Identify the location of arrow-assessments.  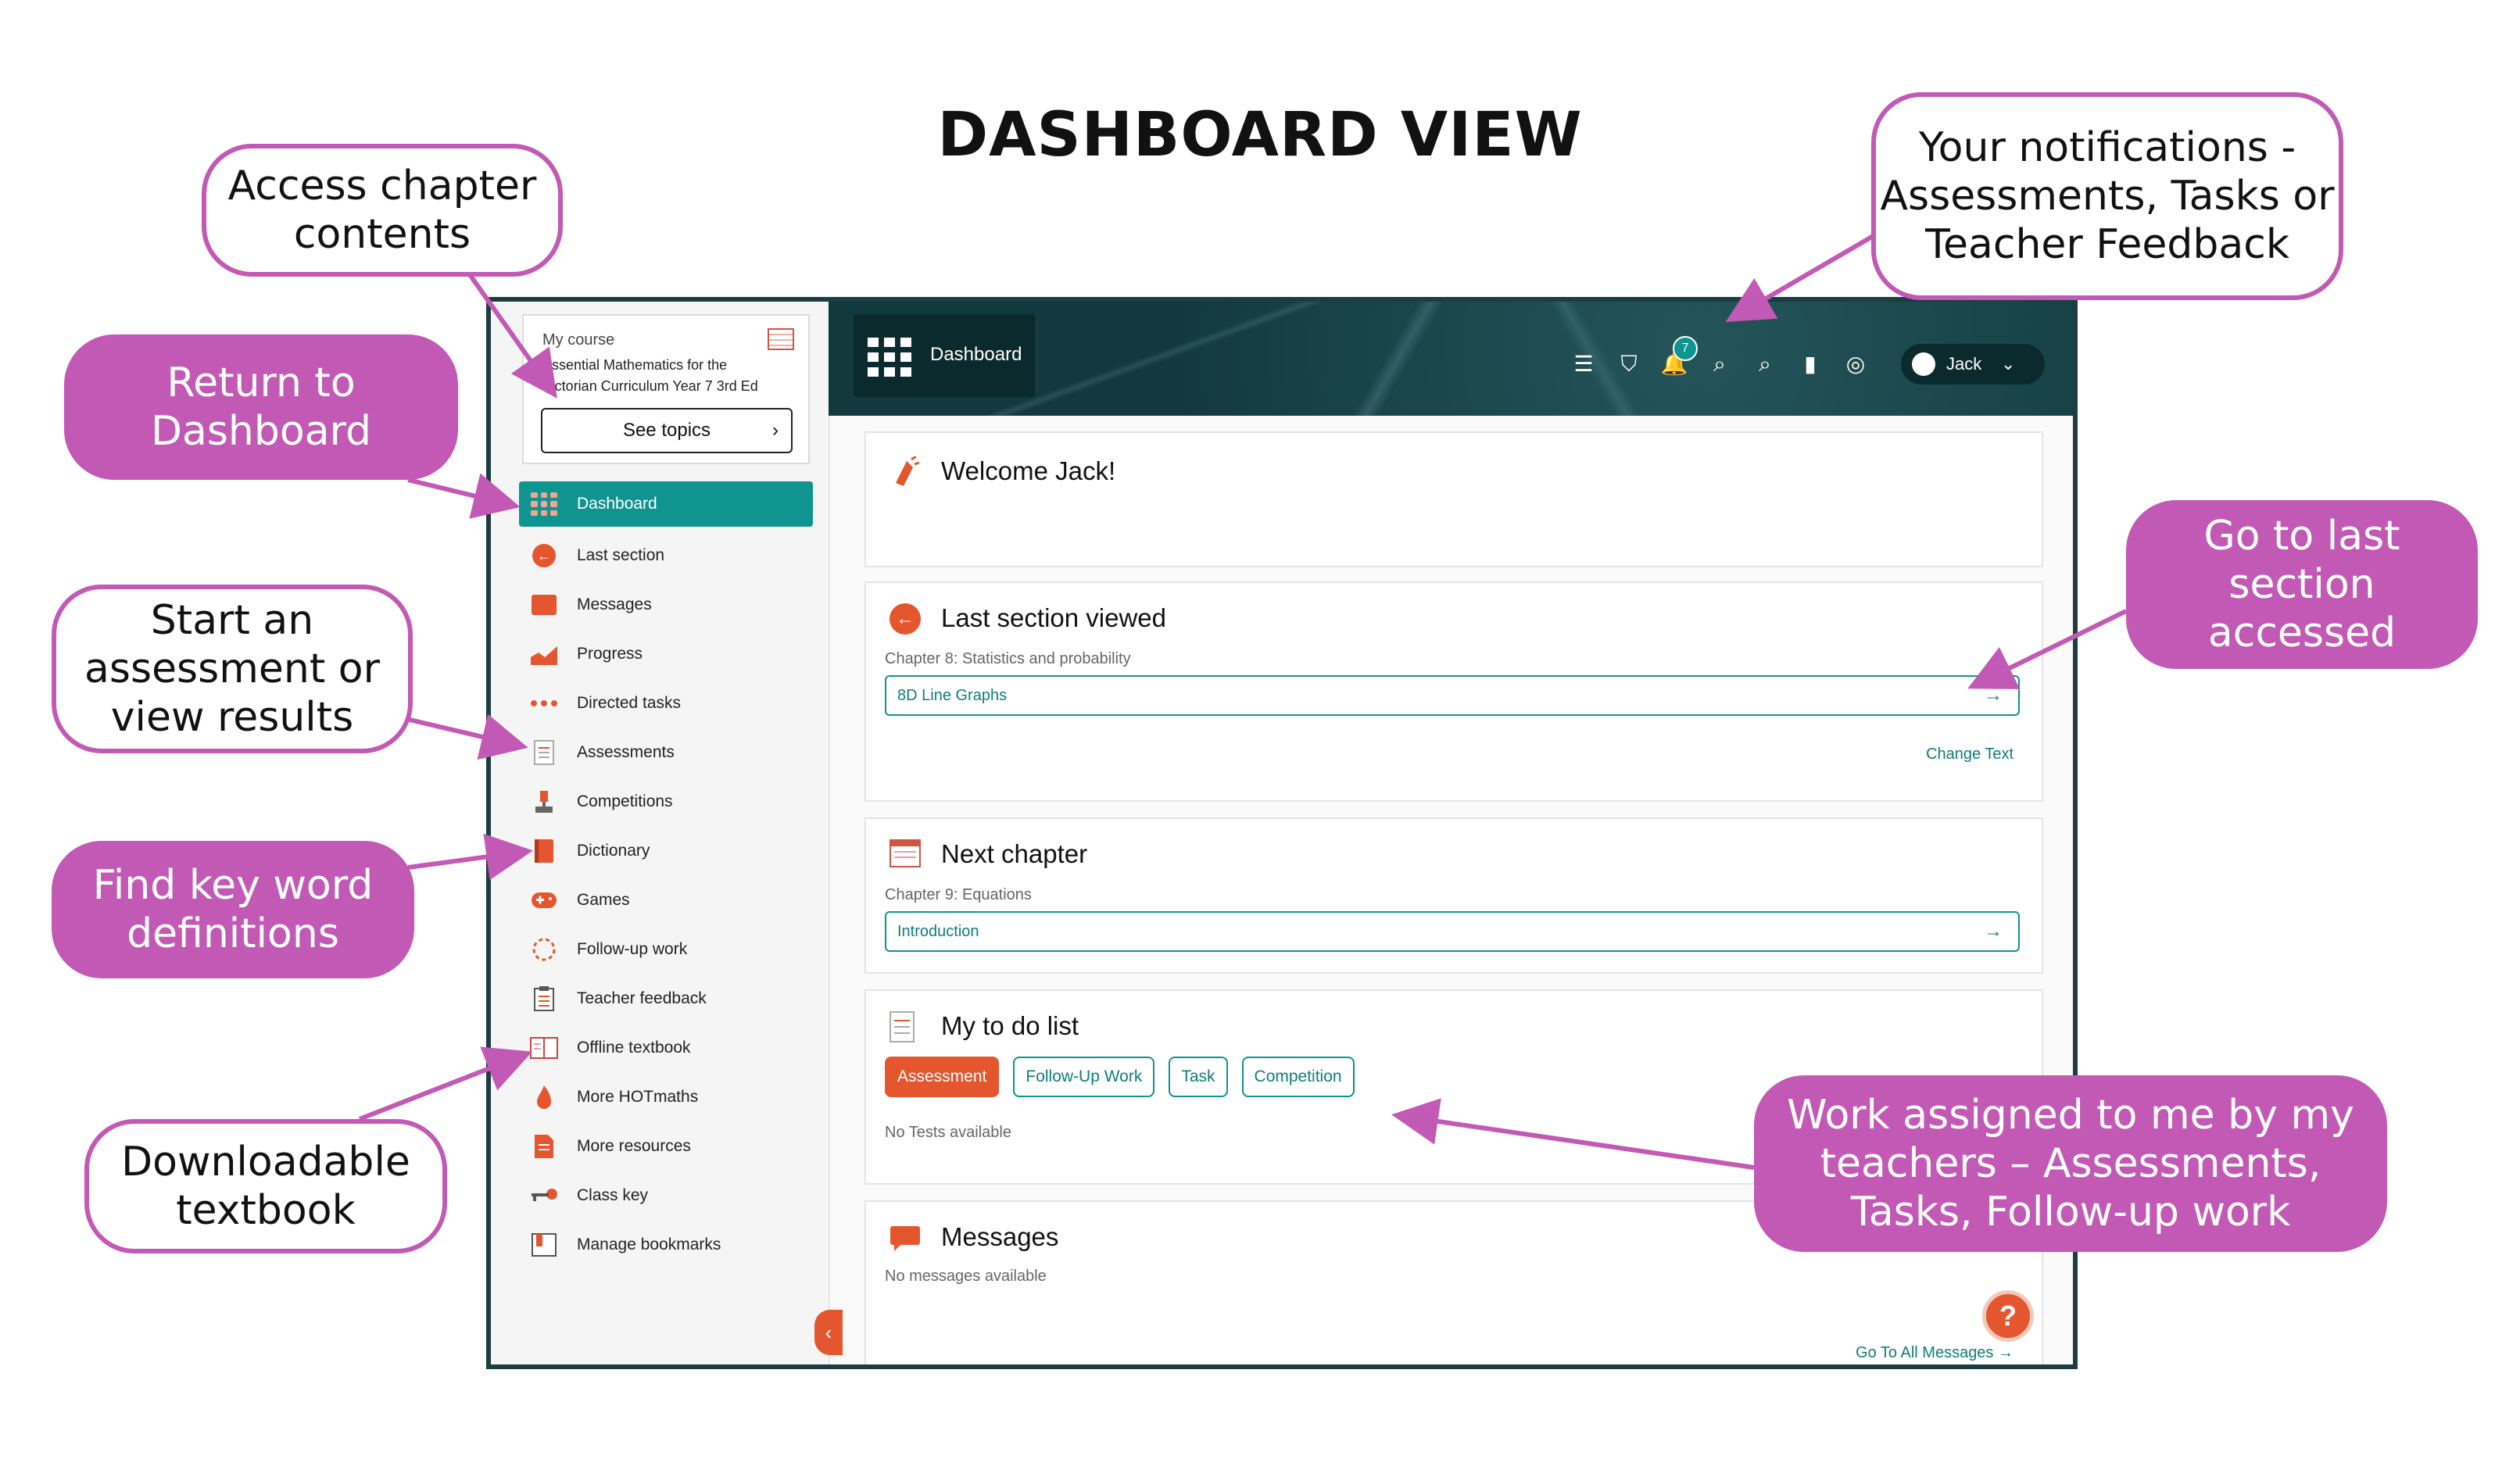
(467, 736).